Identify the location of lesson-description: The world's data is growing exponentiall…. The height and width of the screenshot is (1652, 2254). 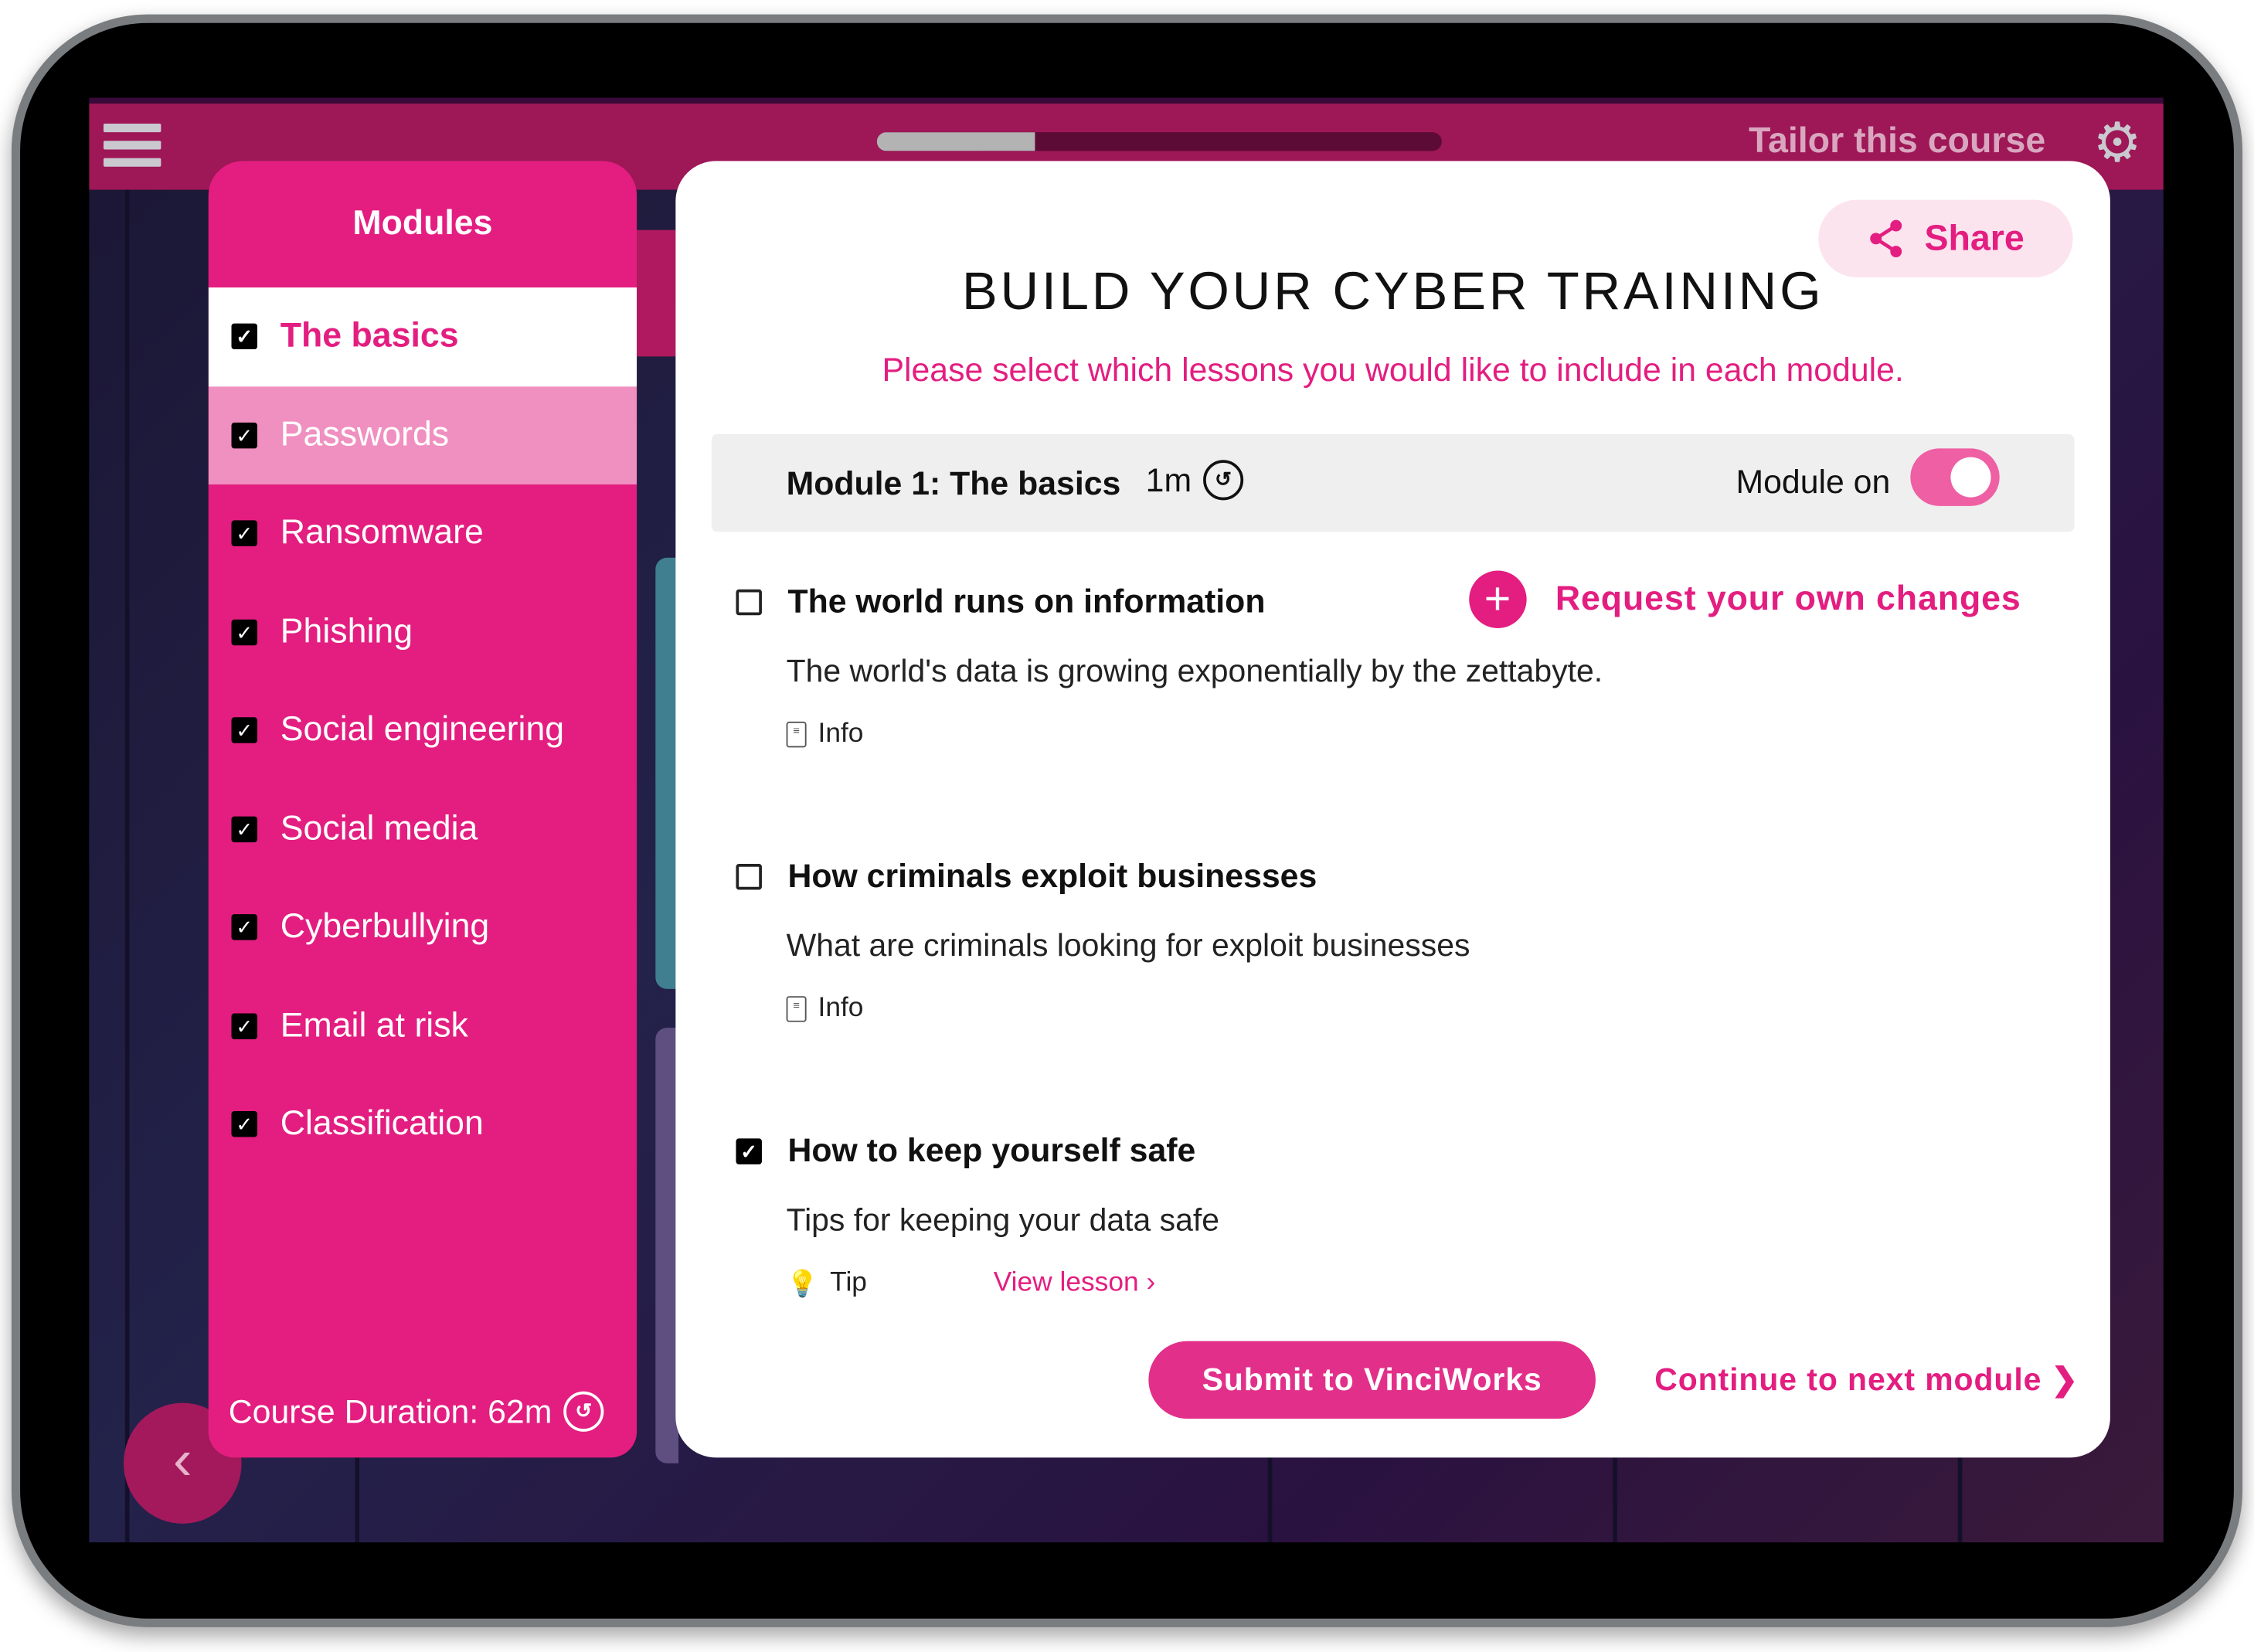
(1194, 670).